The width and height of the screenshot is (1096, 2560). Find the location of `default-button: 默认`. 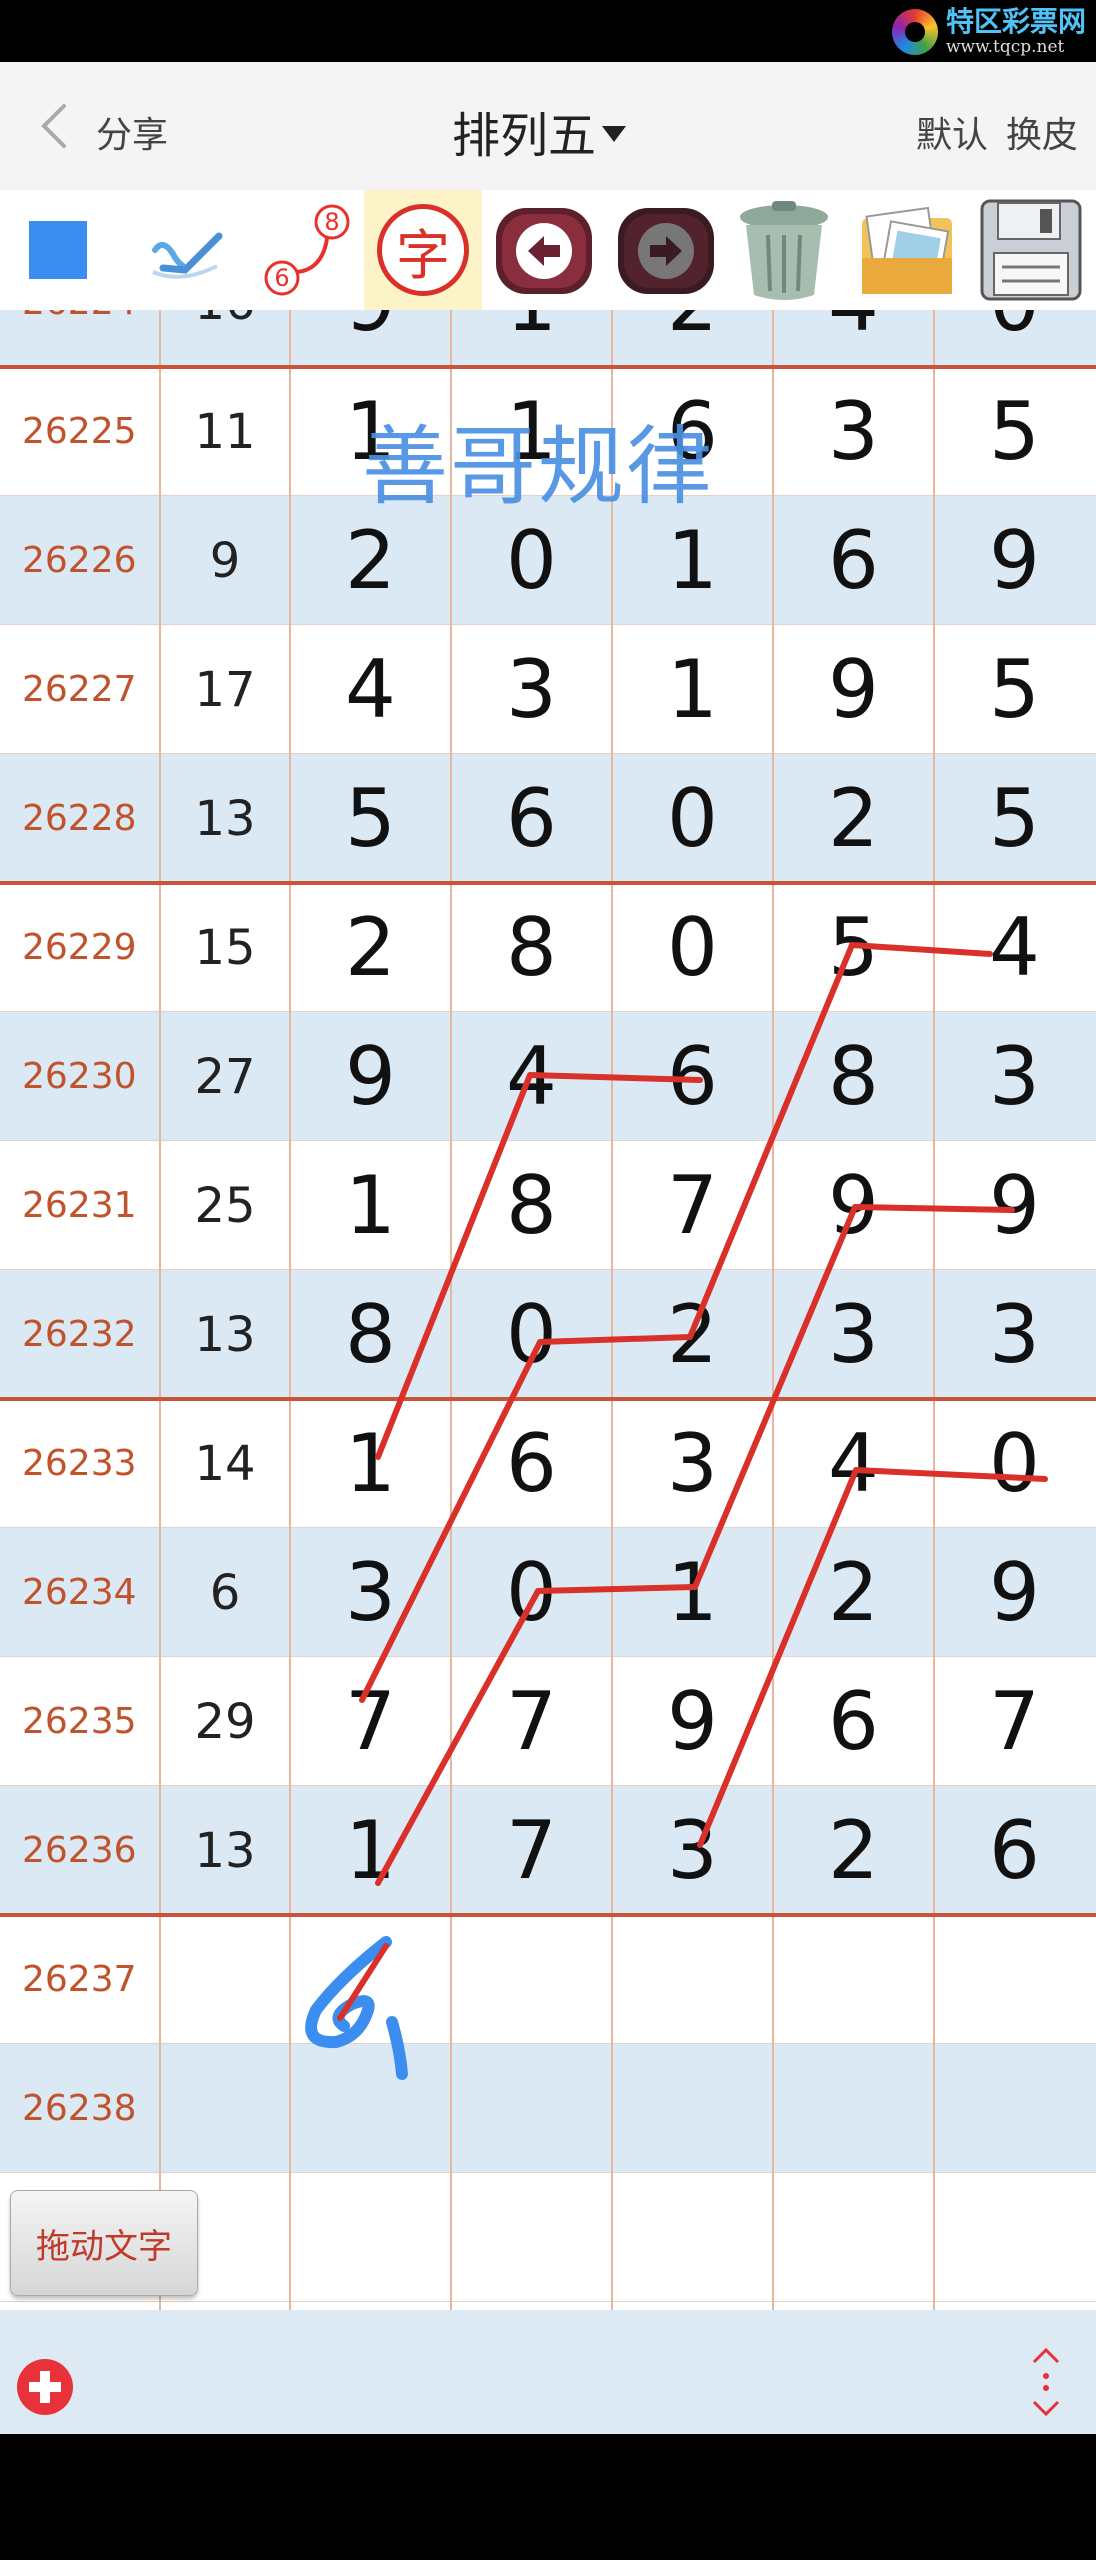

default-button: 默认 is located at coordinates (952, 132).